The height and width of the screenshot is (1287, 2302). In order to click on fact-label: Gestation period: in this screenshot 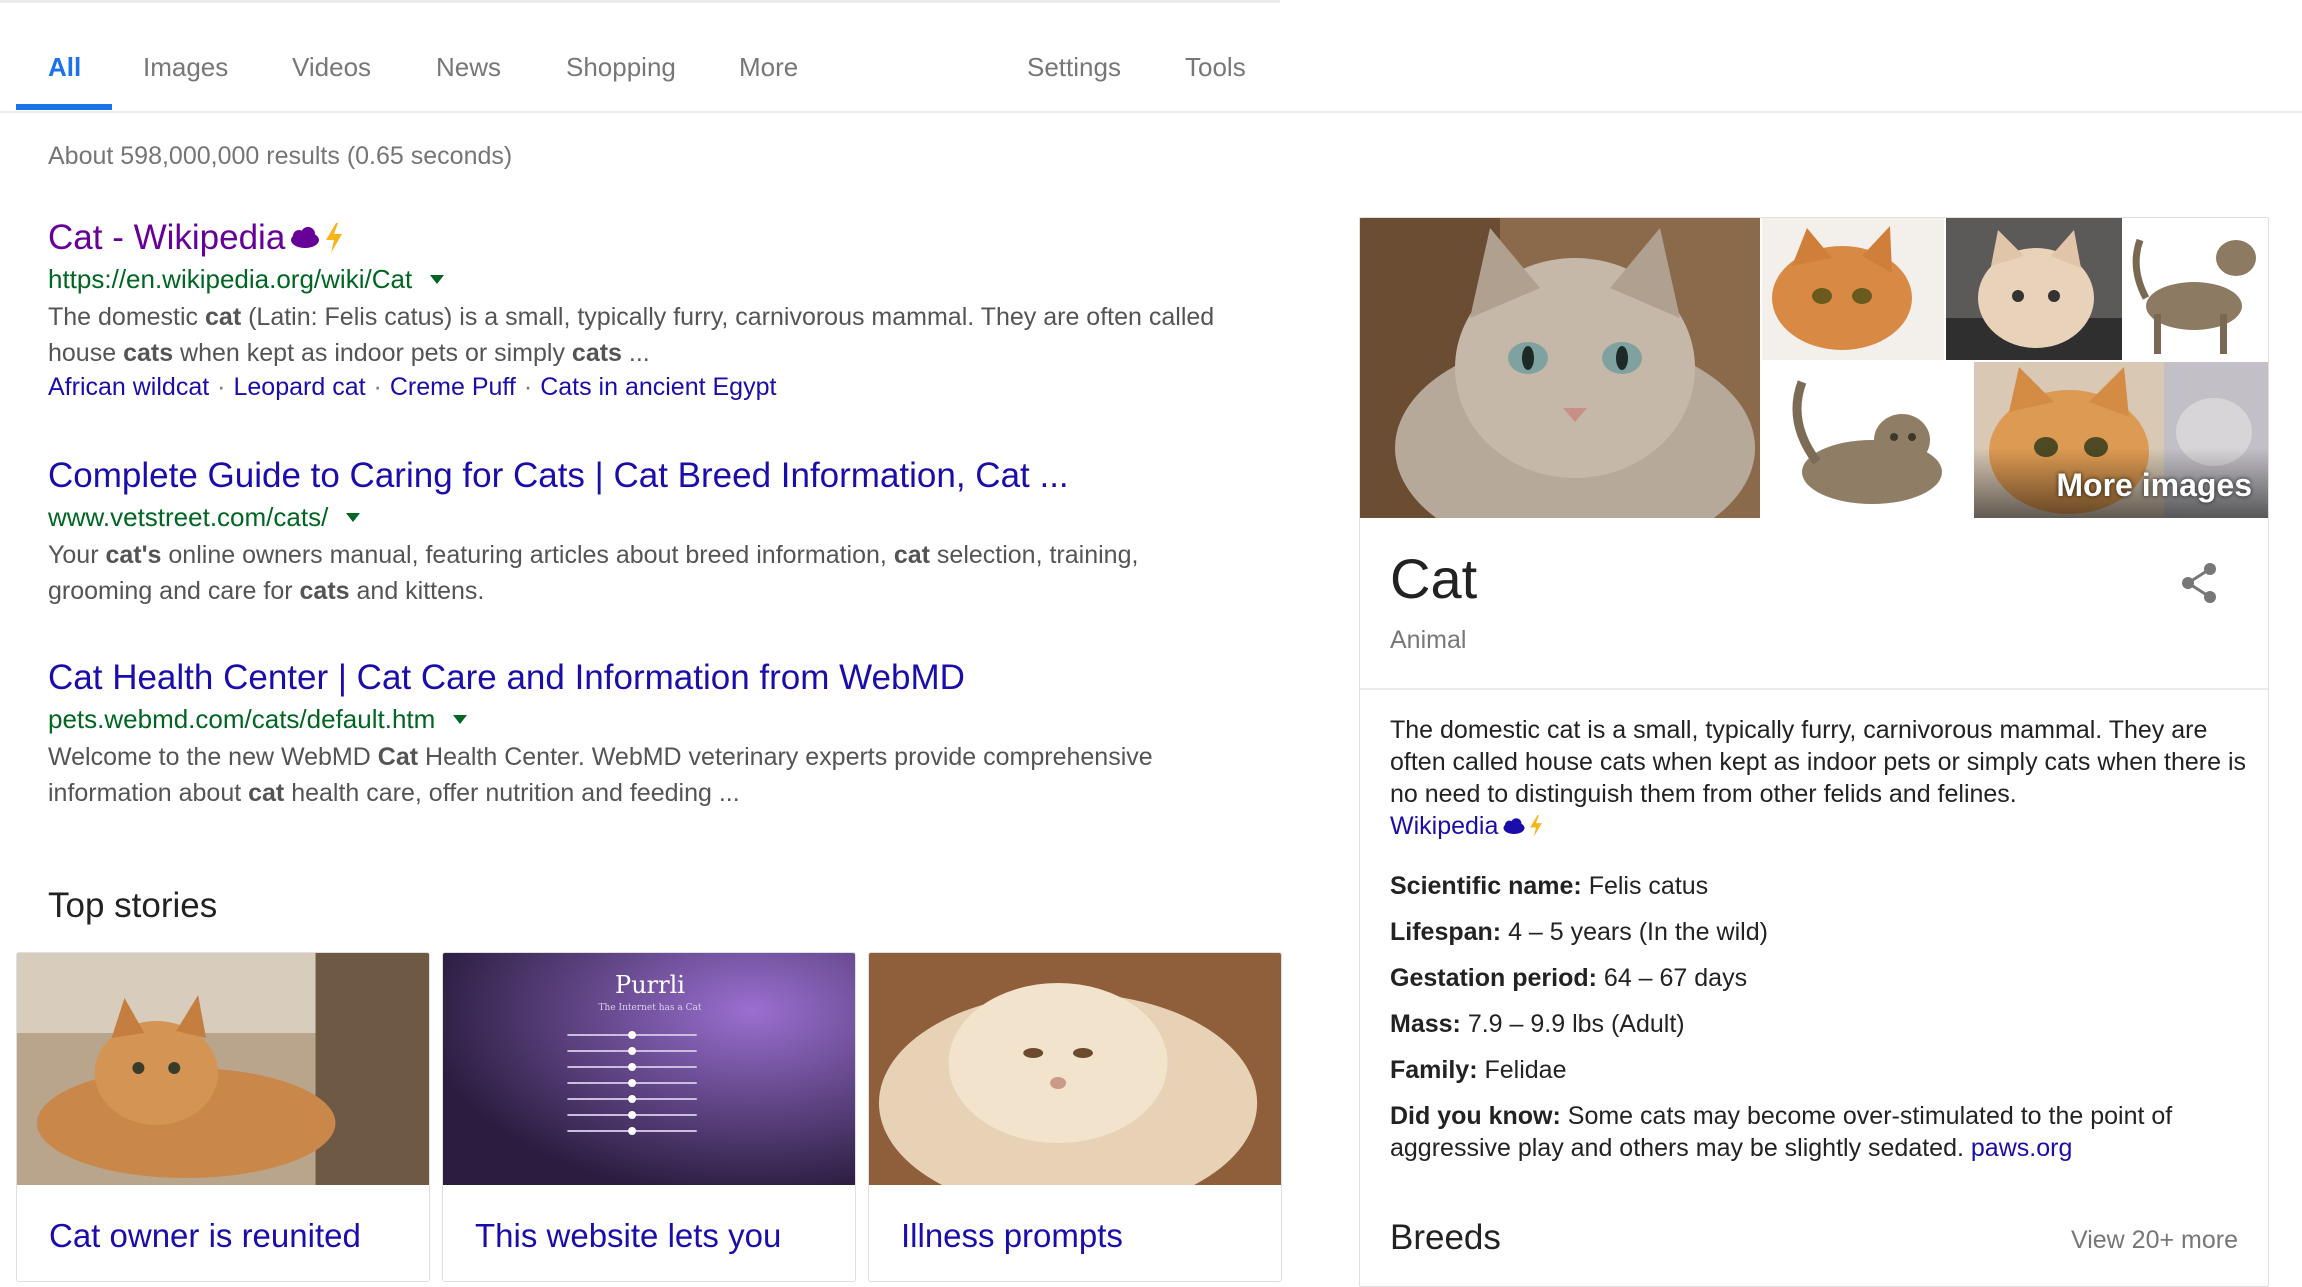, I will do `click(1493, 978)`.